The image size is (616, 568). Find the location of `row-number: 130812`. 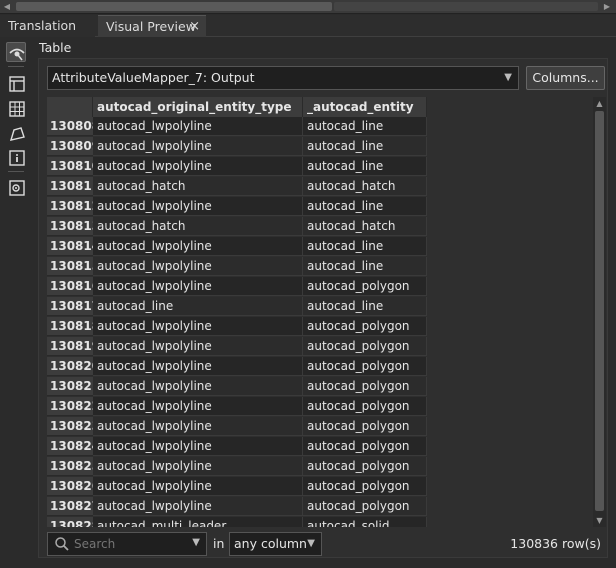

row-number: 130812 is located at coordinates (73, 206).